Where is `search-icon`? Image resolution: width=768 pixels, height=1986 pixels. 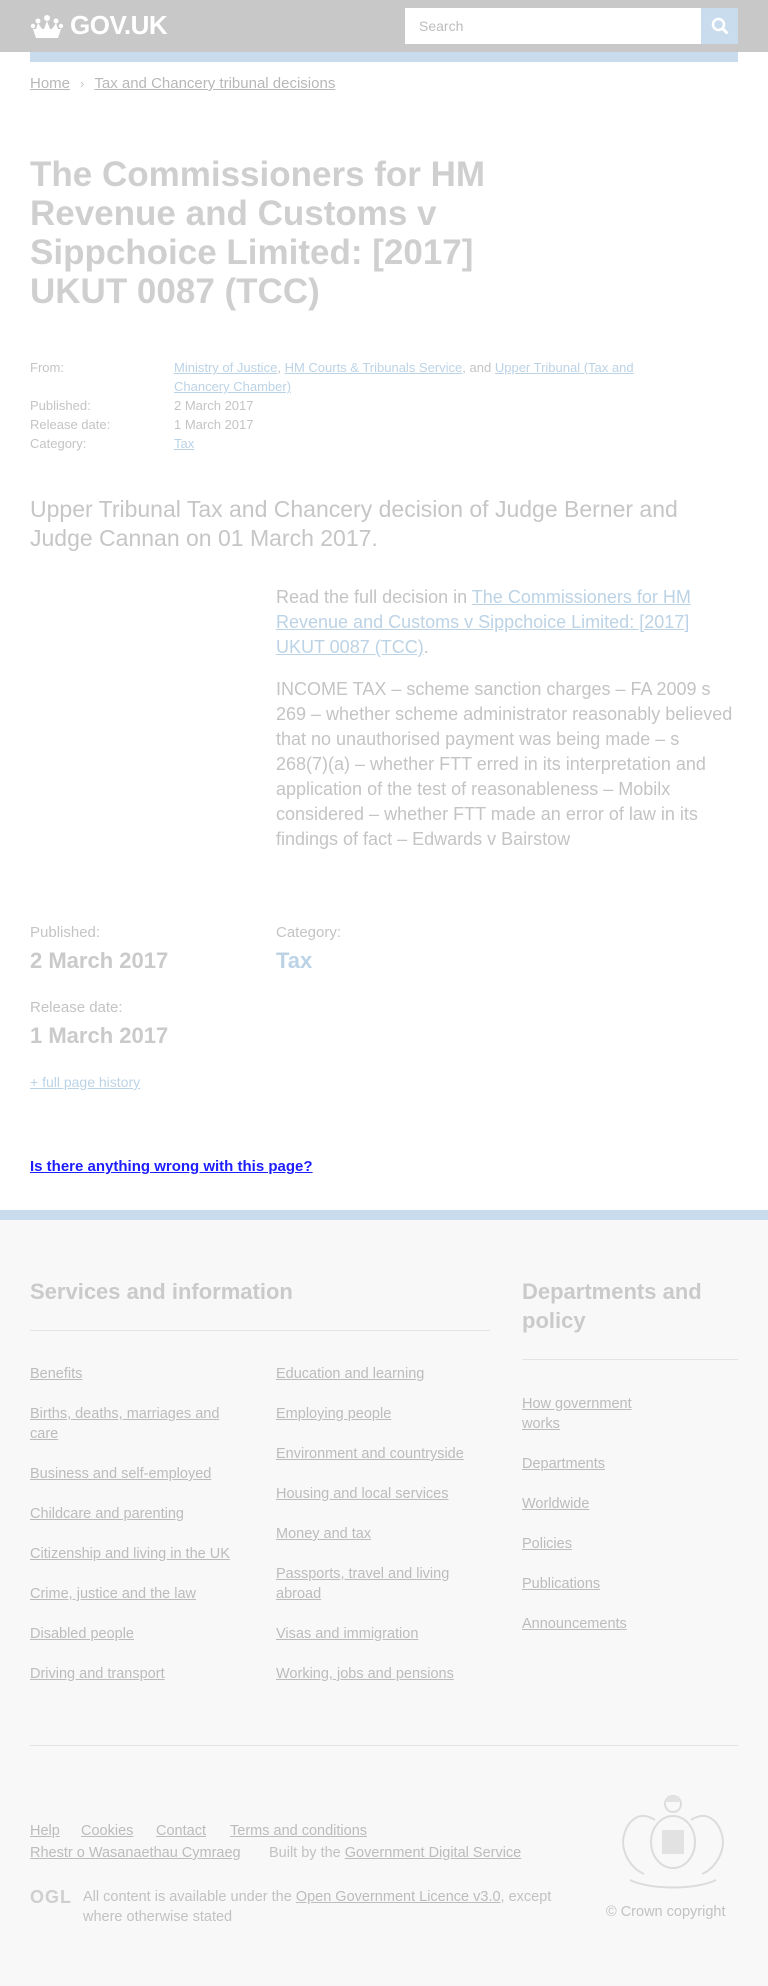 search-icon is located at coordinates (719, 26).